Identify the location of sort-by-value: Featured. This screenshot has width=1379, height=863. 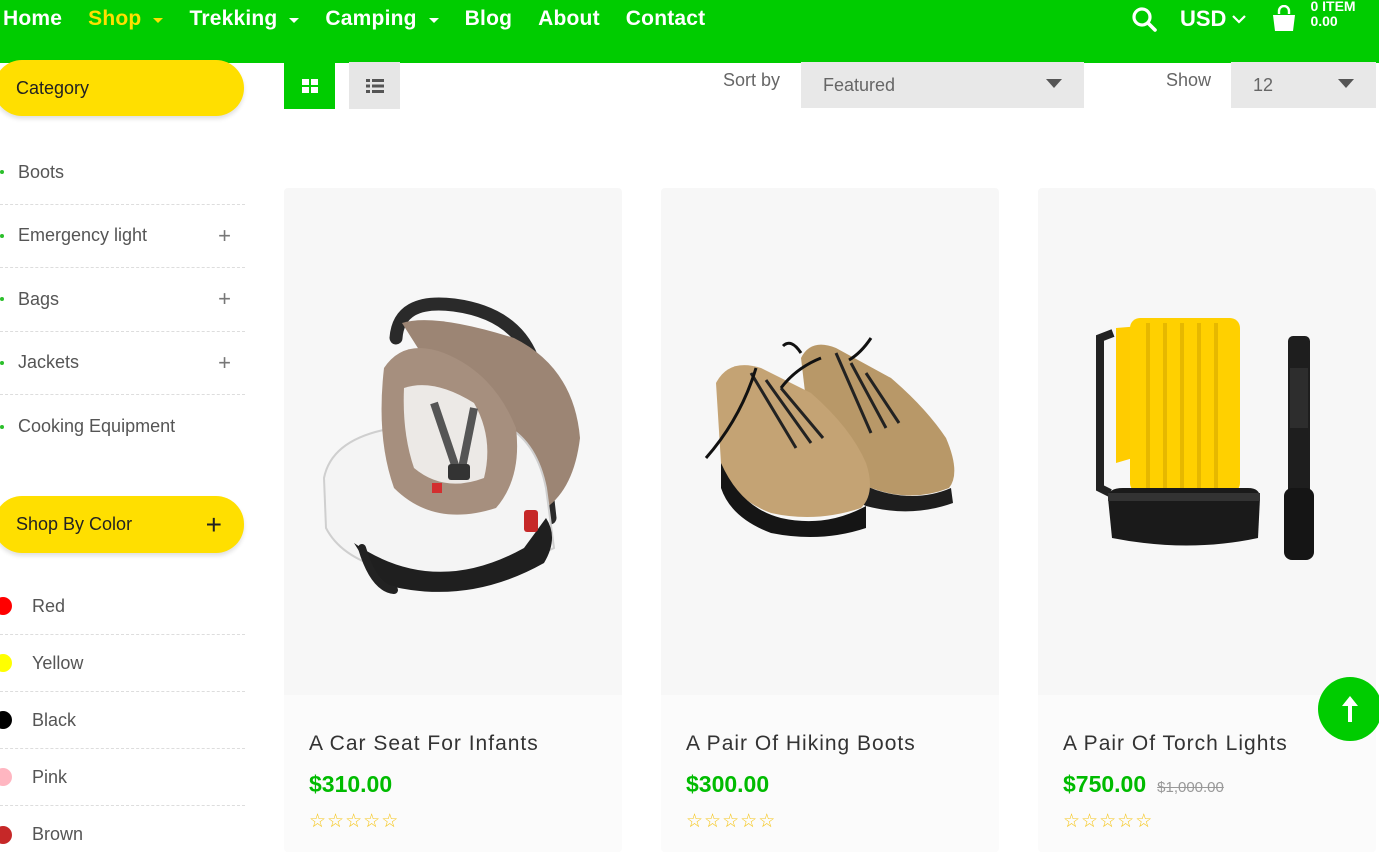
(859, 84).